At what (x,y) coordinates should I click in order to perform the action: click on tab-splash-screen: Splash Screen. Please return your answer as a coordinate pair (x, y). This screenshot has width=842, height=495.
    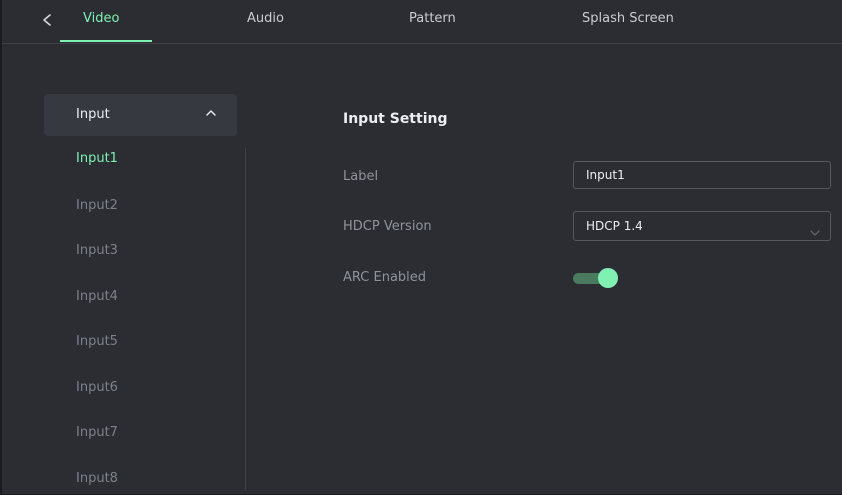
    Looking at the image, I should click on (628, 18).